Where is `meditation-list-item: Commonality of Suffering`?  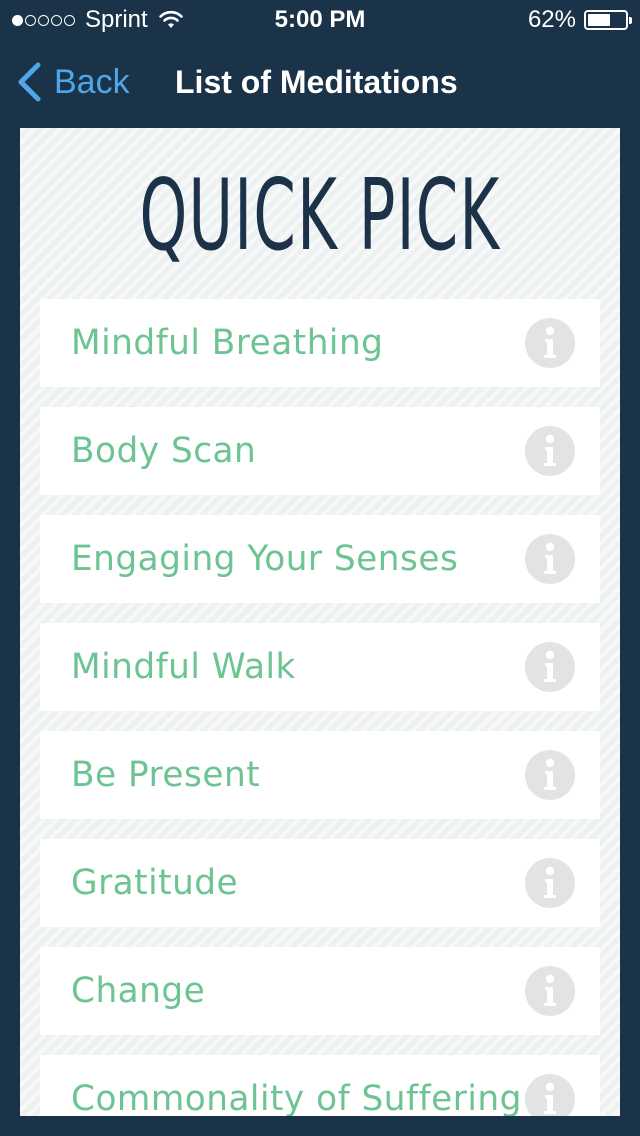
meditation-list-item: Commonality of Suffering is located at coordinates (320, 1085).